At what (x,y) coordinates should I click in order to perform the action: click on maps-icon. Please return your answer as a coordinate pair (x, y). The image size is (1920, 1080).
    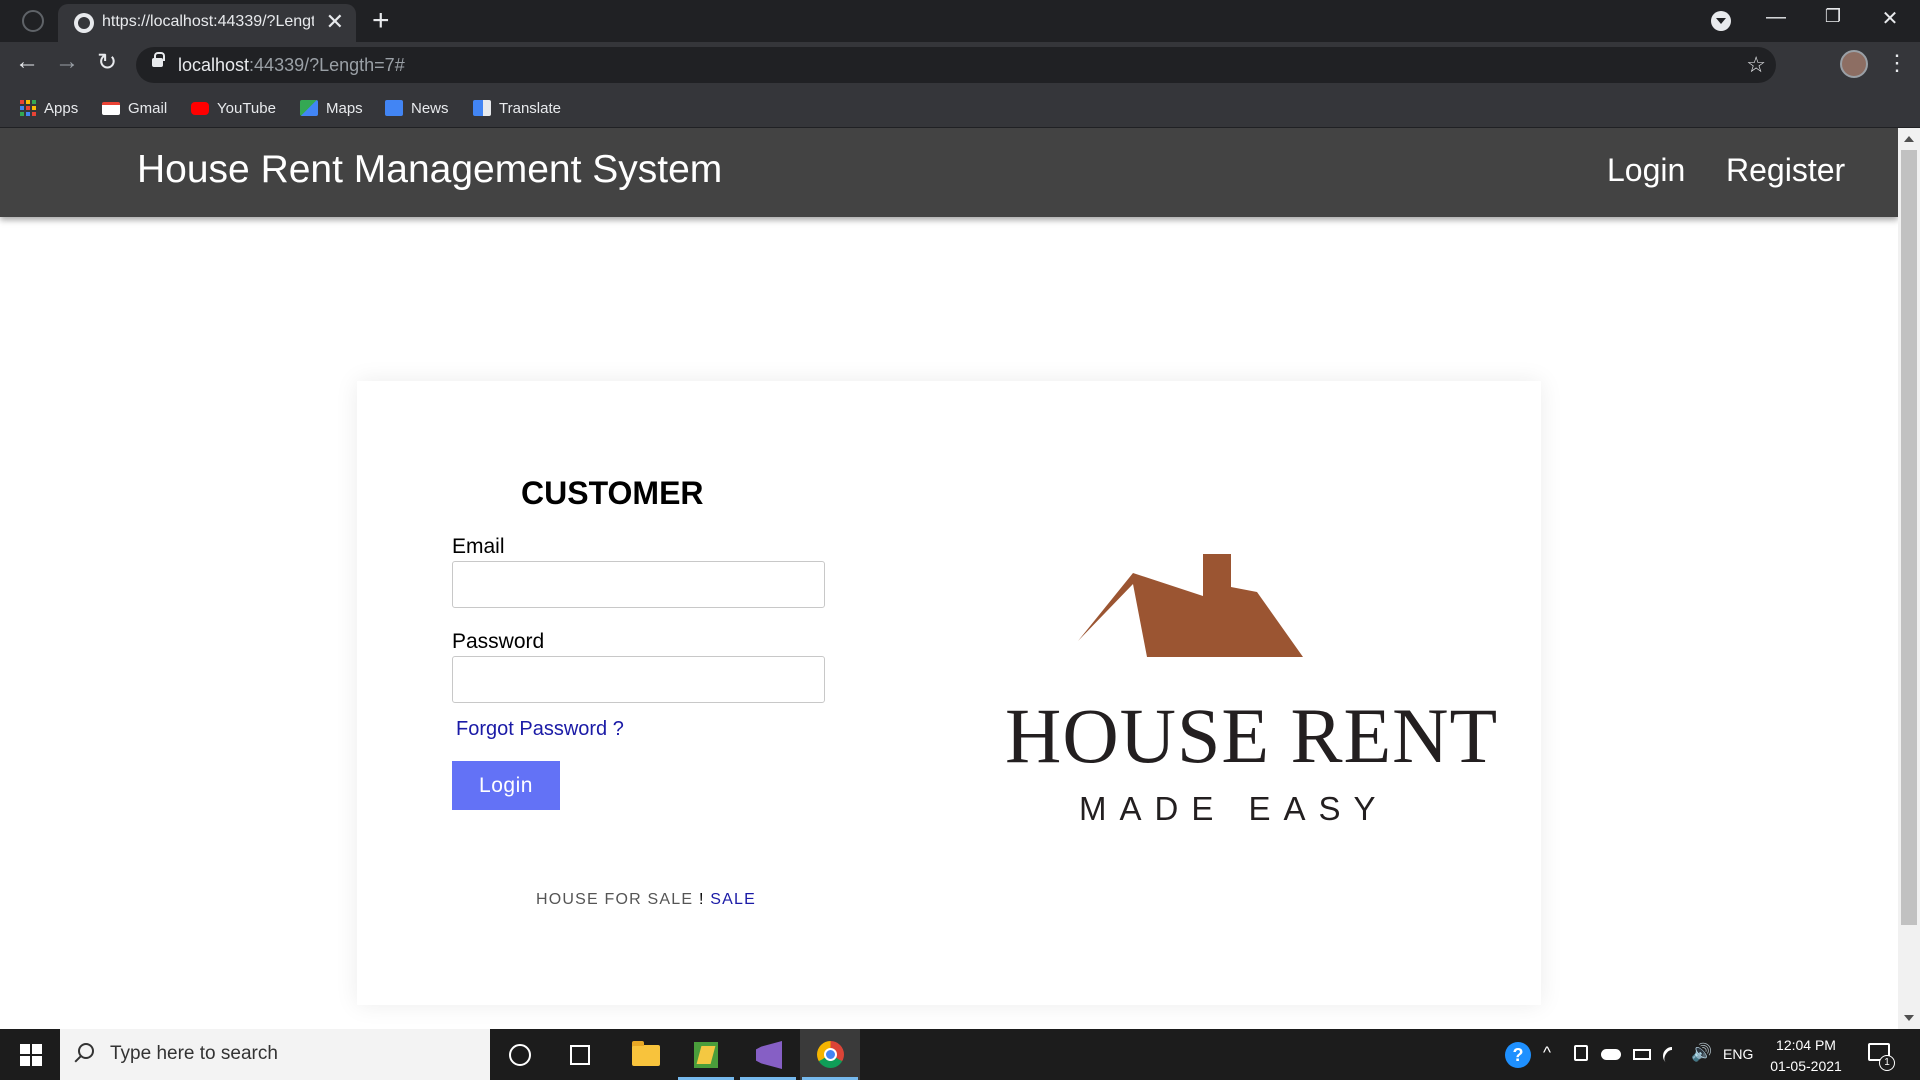
    Looking at the image, I should click on (309, 108).